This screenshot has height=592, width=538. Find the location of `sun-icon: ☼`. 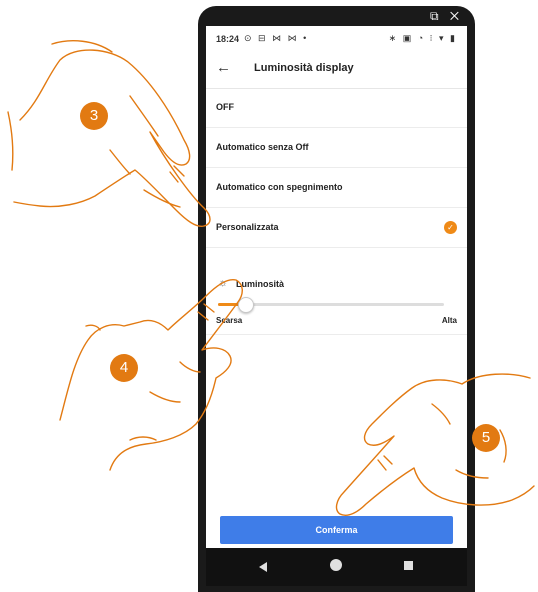

sun-icon: ☼ is located at coordinates (223, 283).